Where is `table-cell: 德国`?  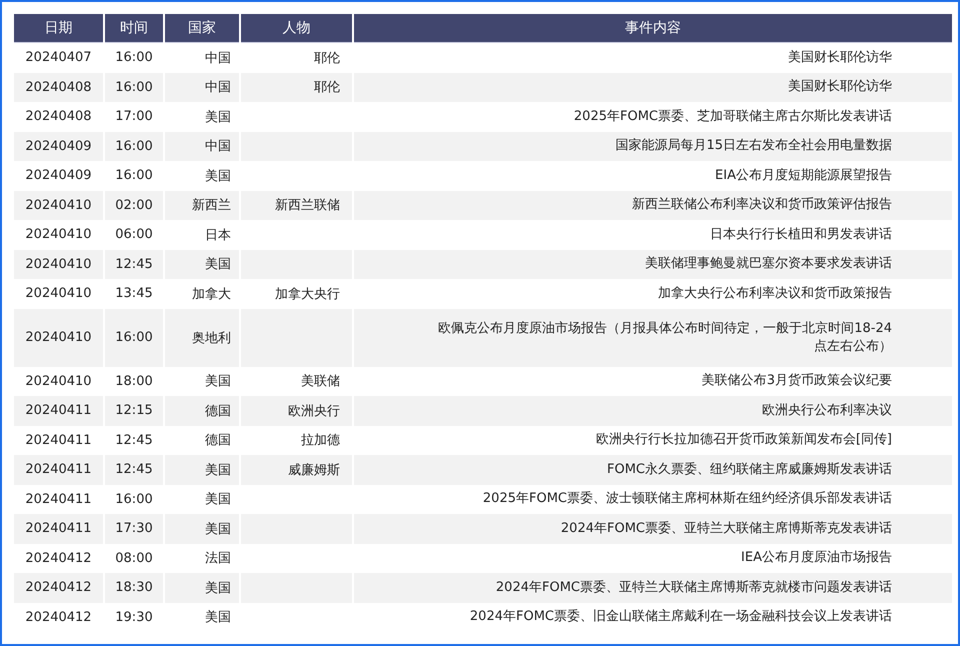
table-cell: 德国 is located at coordinates (202, 411).